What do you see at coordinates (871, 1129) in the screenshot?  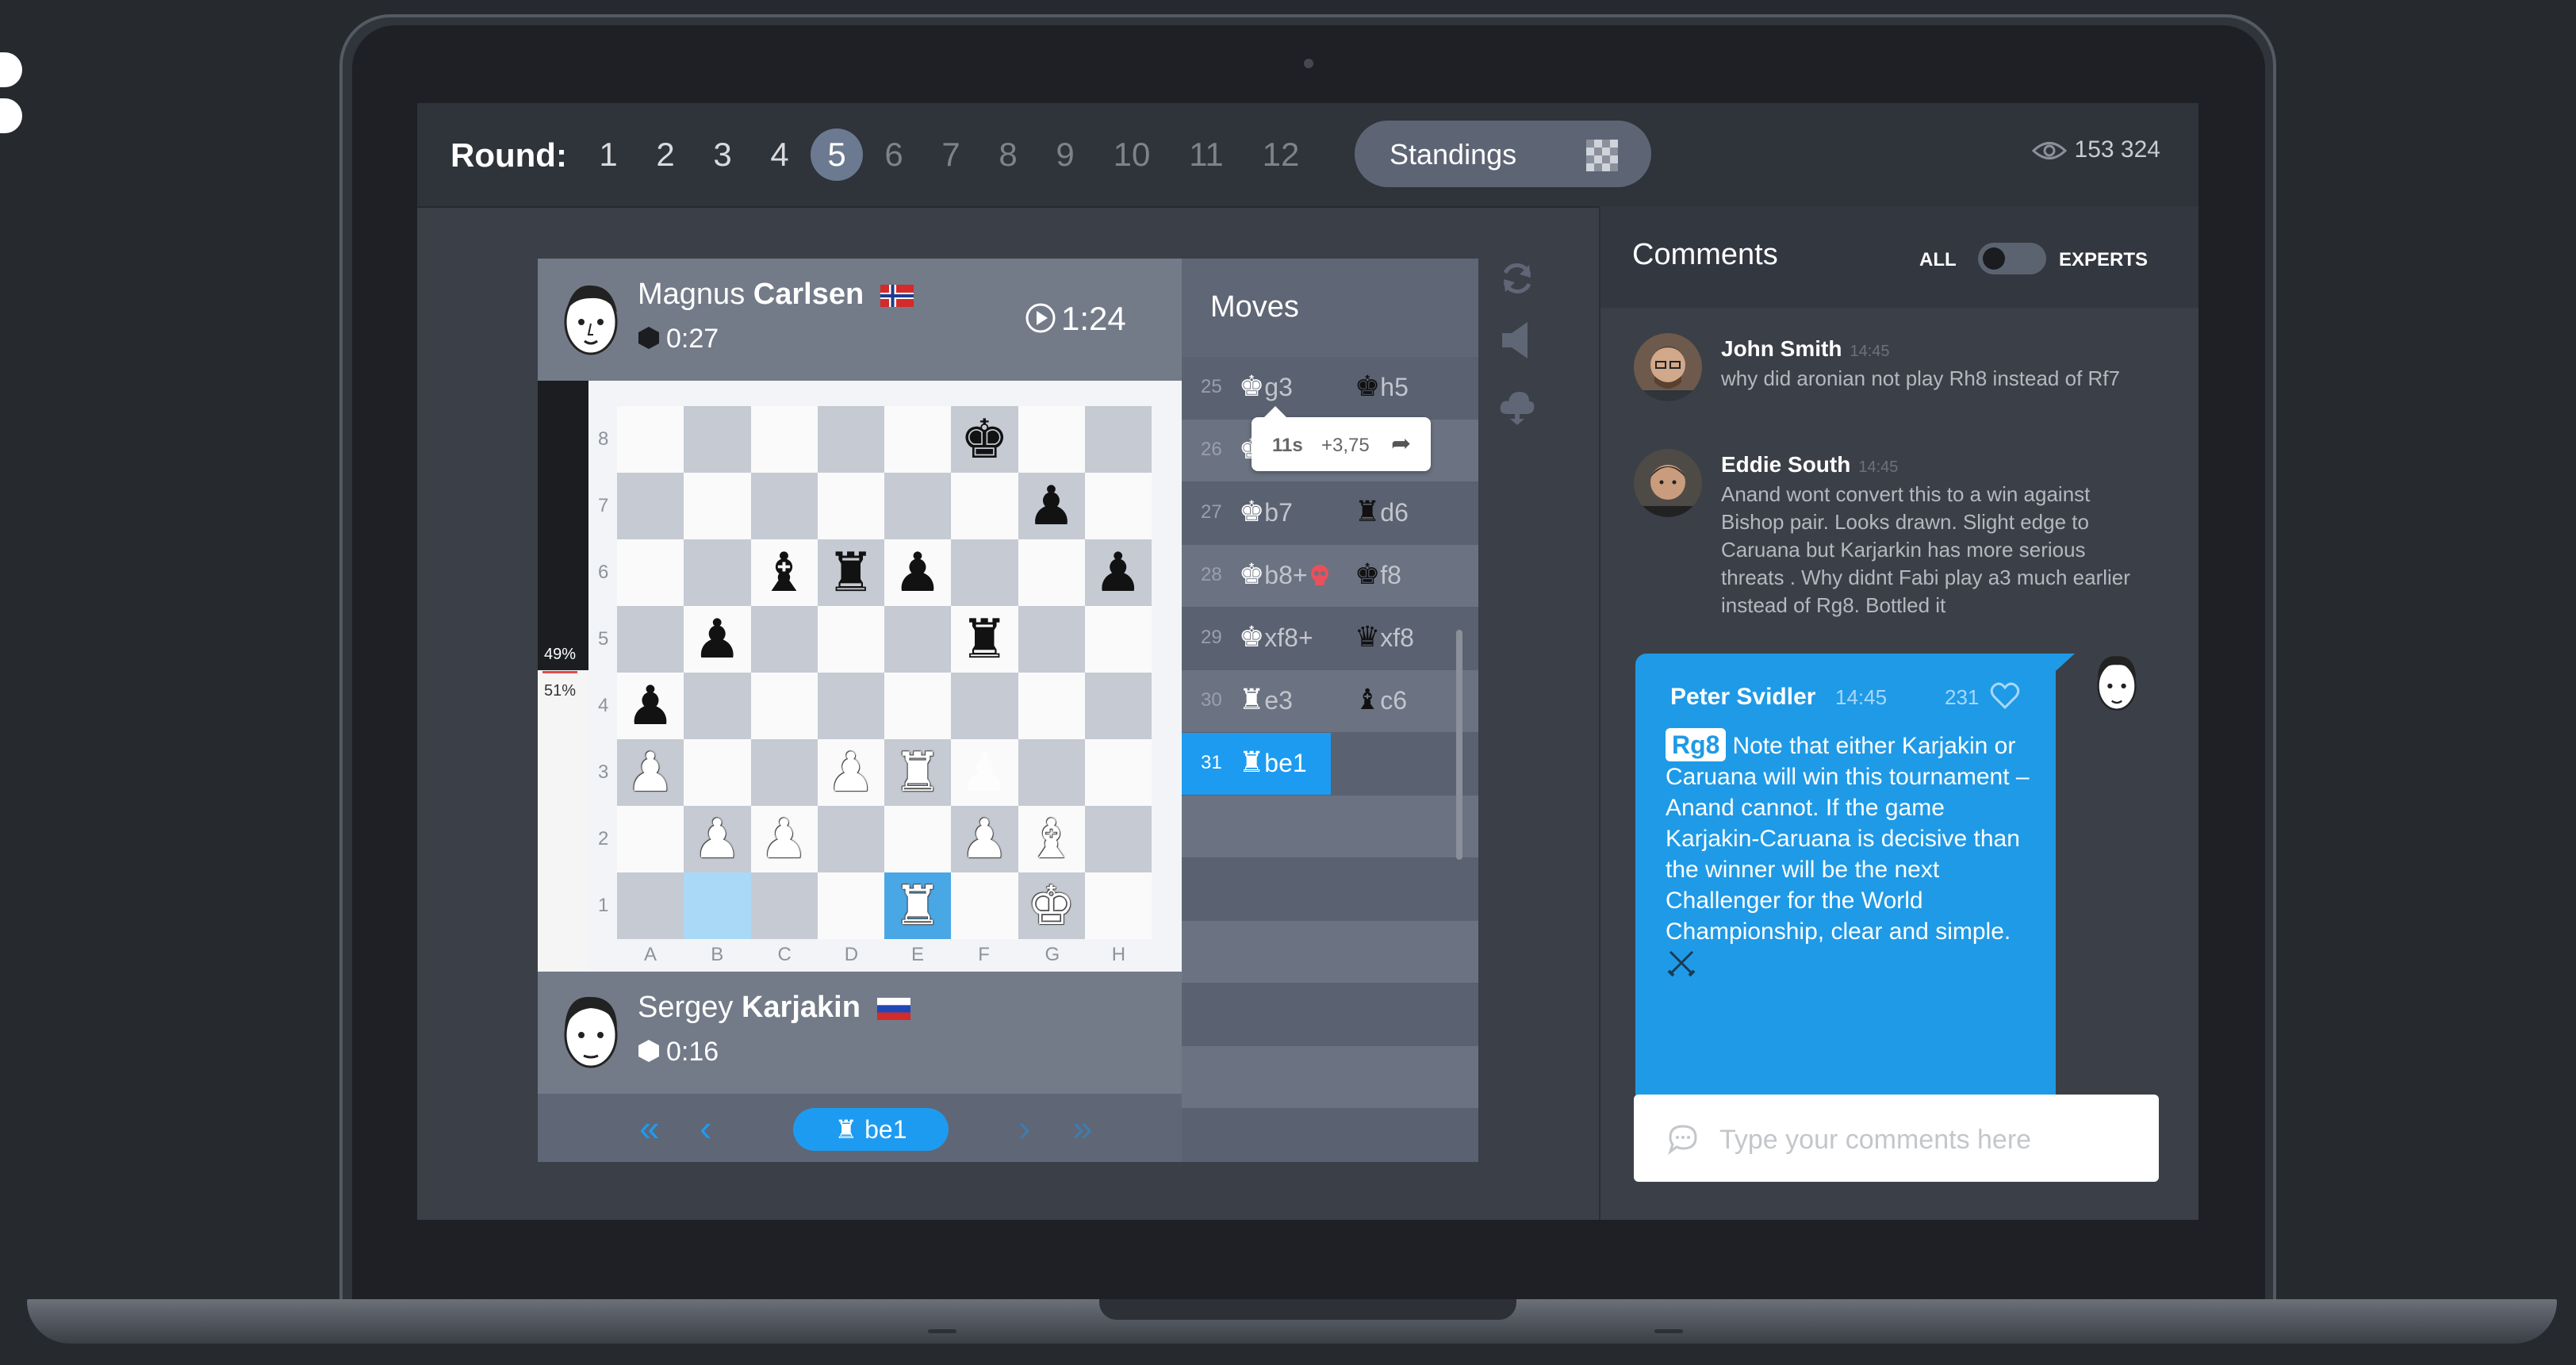 I see `current-move-pill: ♜ be1` at bounding box center [871, 1129].